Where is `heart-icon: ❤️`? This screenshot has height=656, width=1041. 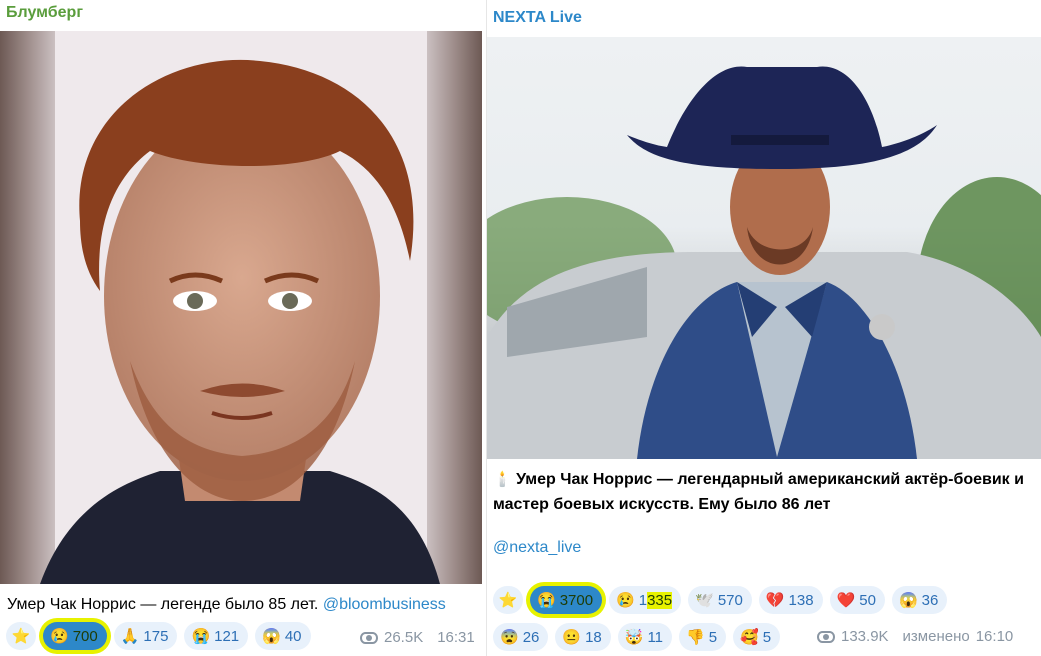 heart-icon: ❤️ is located at coordinates (846, 600).